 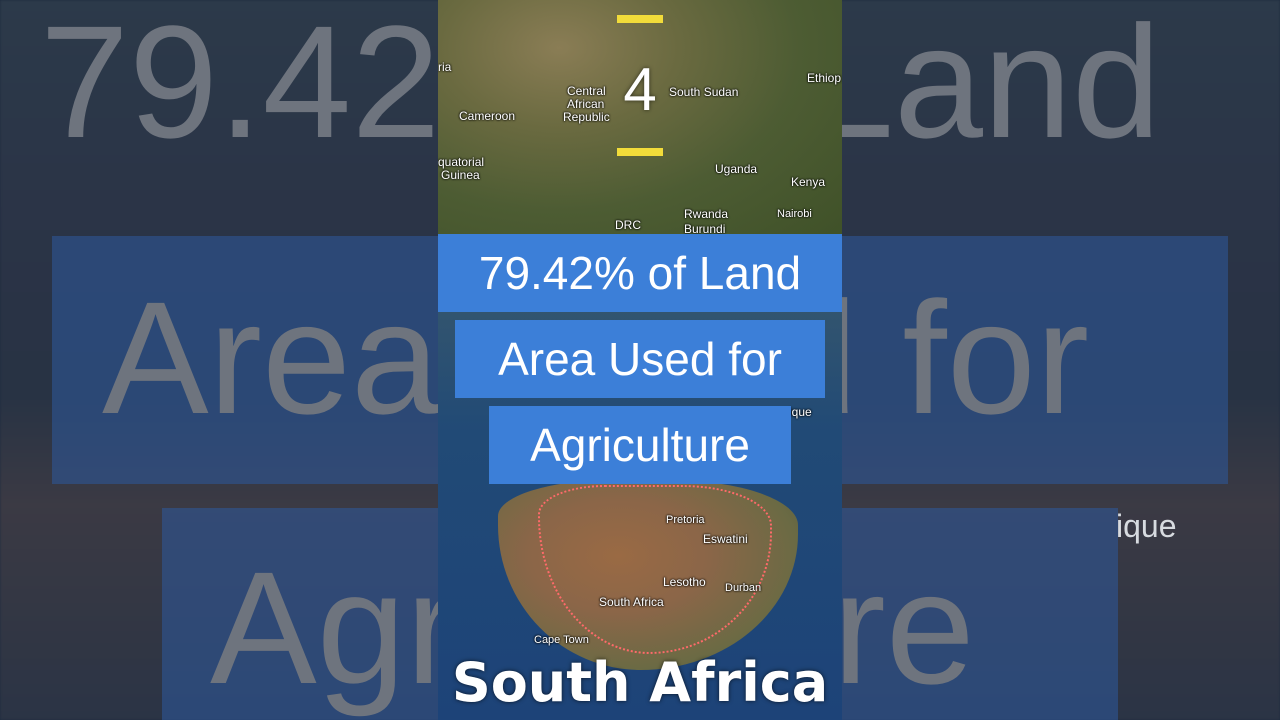 What do you see at coordinates (725, 539) in the screenshot?
I see `map-label-eswatini: Eswatini` at bounding box center [725, 539].